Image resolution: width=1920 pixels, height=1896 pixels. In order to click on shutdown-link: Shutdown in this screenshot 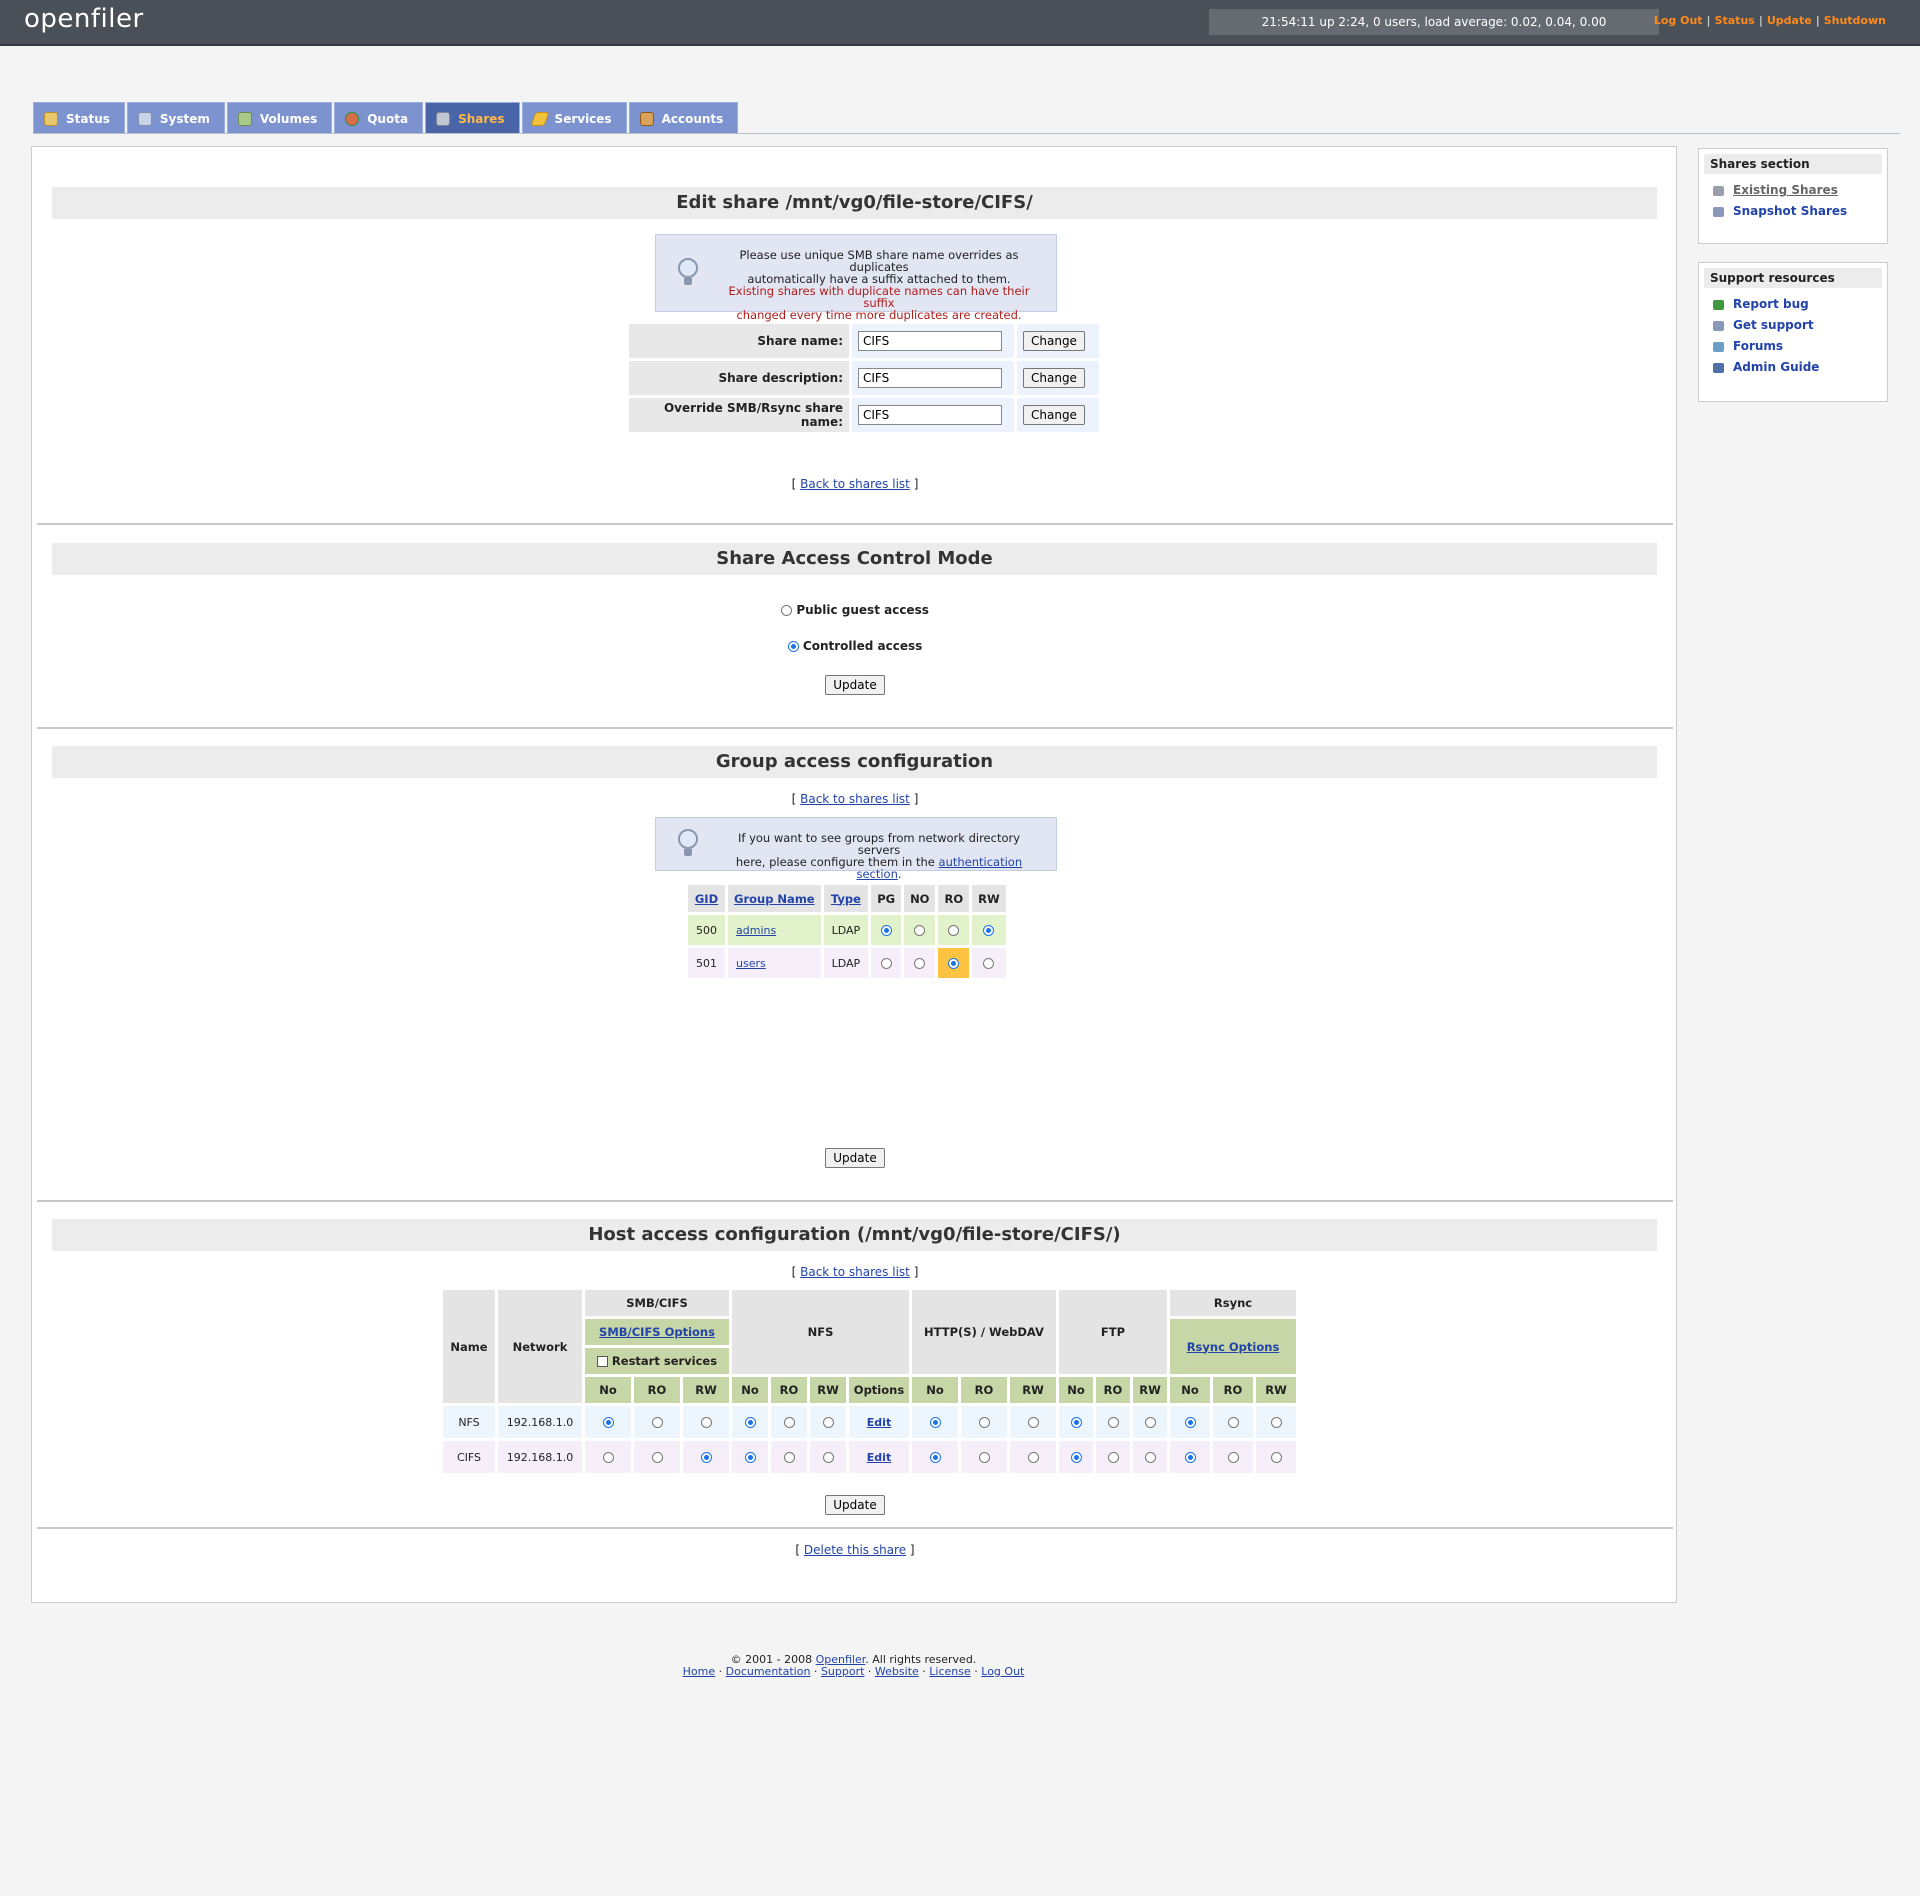, I will do `click(1855, 20)`.